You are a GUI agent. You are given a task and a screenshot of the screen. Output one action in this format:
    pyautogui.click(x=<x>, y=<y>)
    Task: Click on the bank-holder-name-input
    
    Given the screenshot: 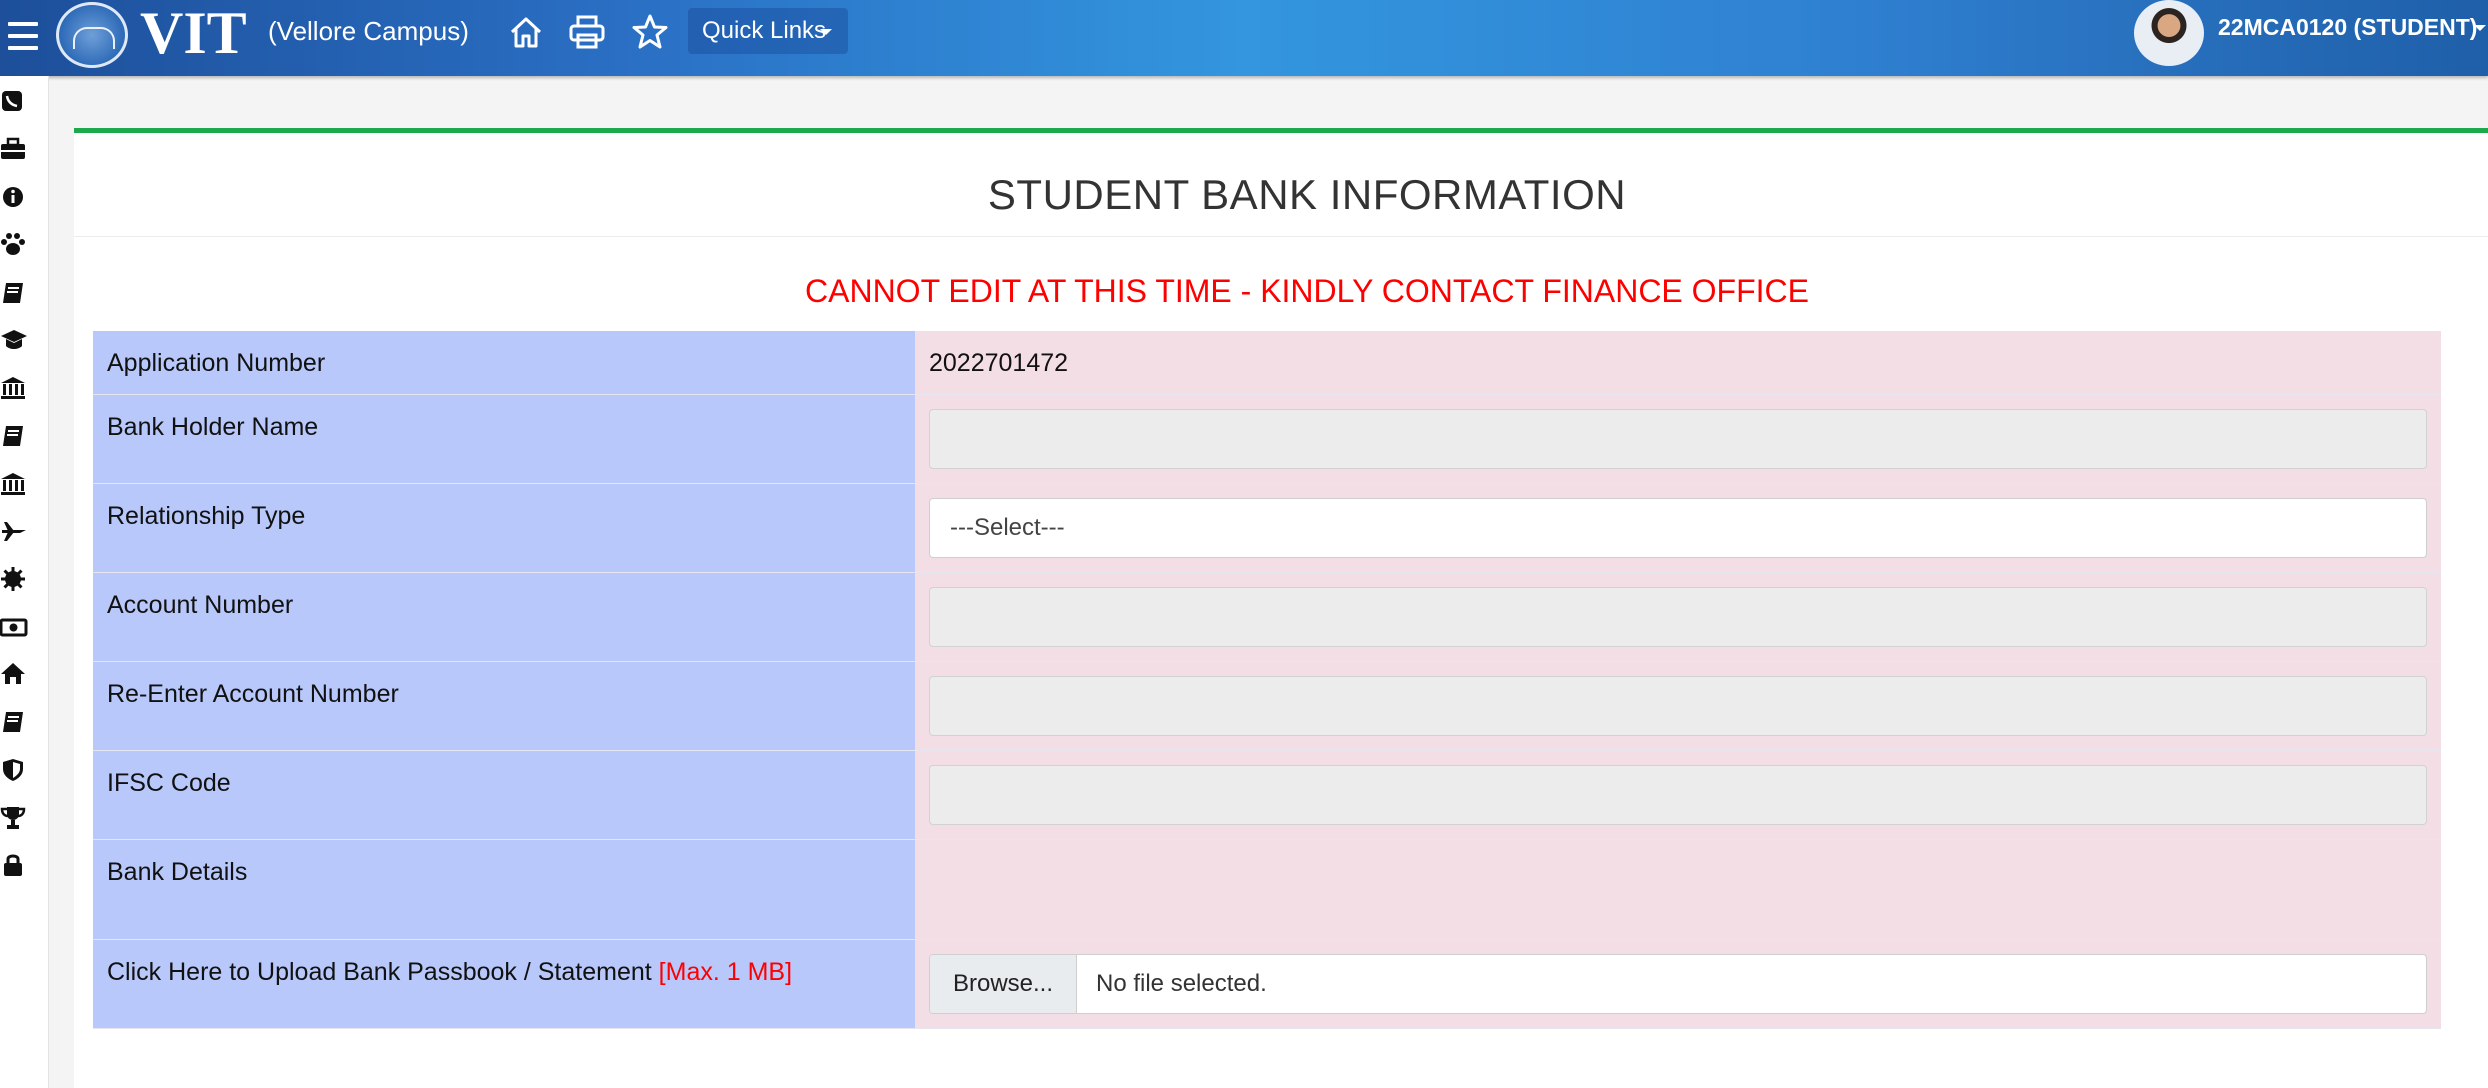 What is the action you would take?
    pyautogui.click(x=1678, y=439)
    